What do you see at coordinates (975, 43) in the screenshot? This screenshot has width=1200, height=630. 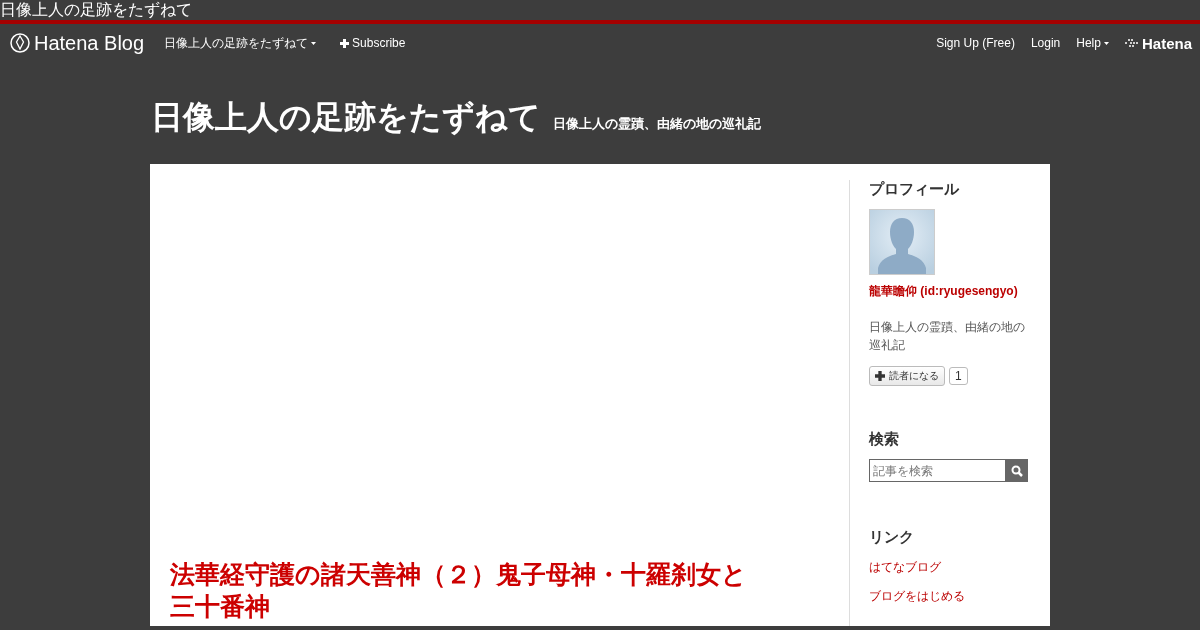 I see `nav-link: Sign Up (Free)` at bounding box center [975, 43].